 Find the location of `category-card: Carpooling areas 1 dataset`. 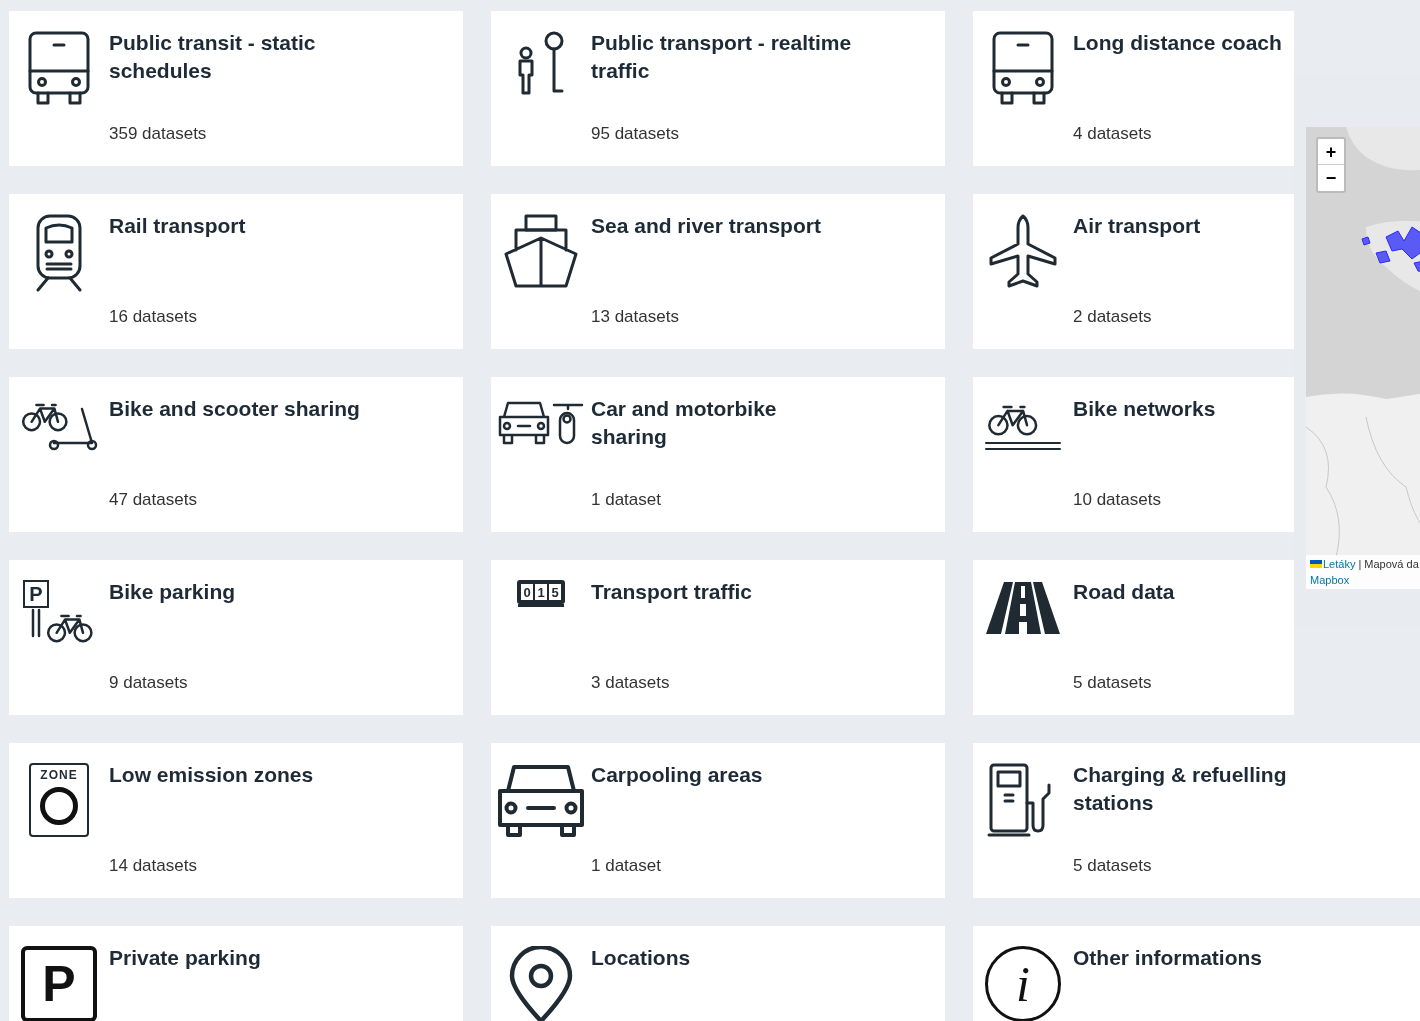

category-card: Carpooling areas 1 dataset is located at coordinates (718, 820).